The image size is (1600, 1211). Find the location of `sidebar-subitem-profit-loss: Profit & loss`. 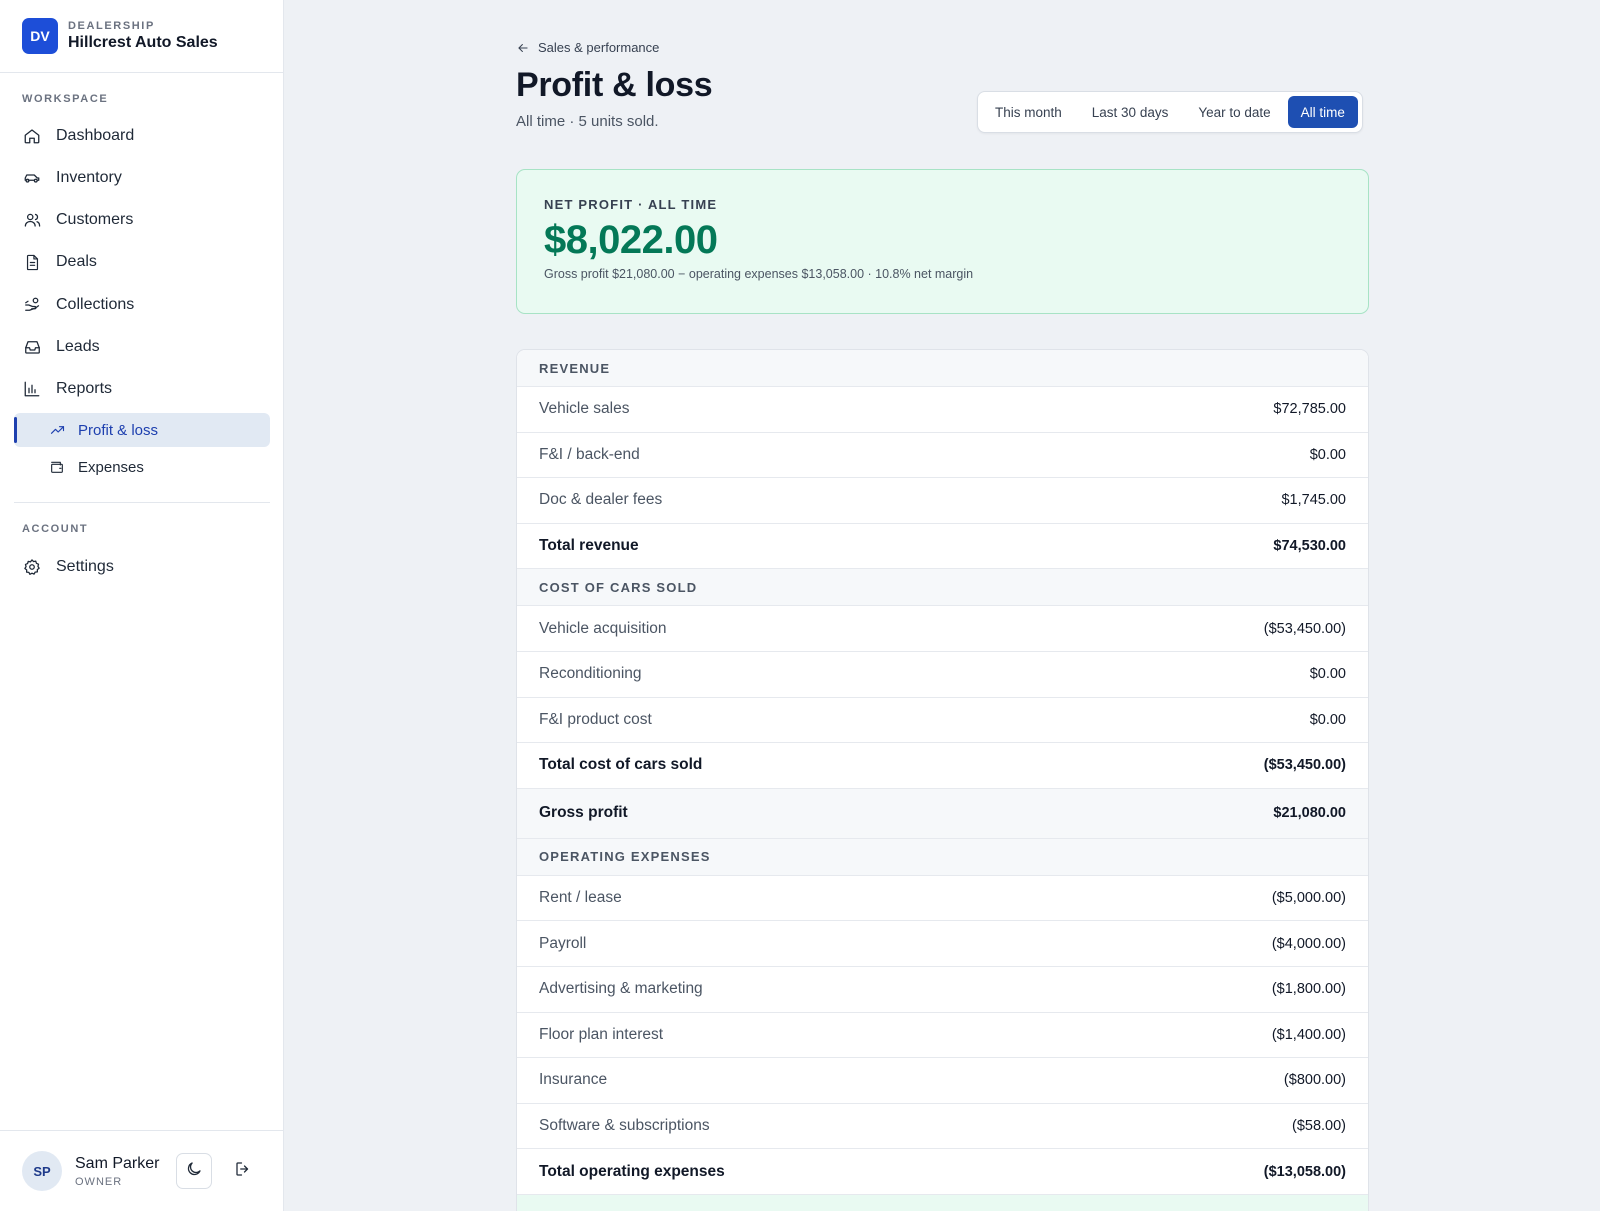

sidebar-subitem-profit-loss: Profit & loss is located at coordinates (142, 430).